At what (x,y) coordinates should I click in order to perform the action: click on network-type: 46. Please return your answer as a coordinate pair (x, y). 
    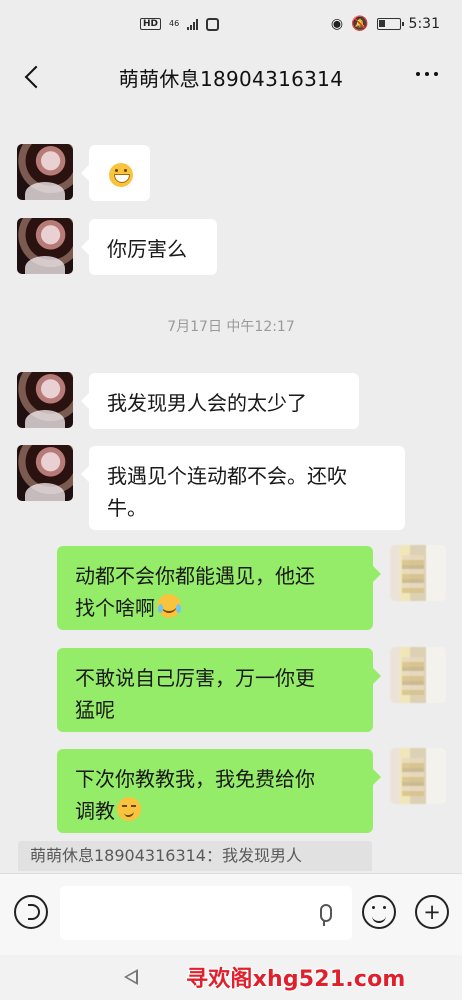
    Looking at the image, I should click on (174, 23).